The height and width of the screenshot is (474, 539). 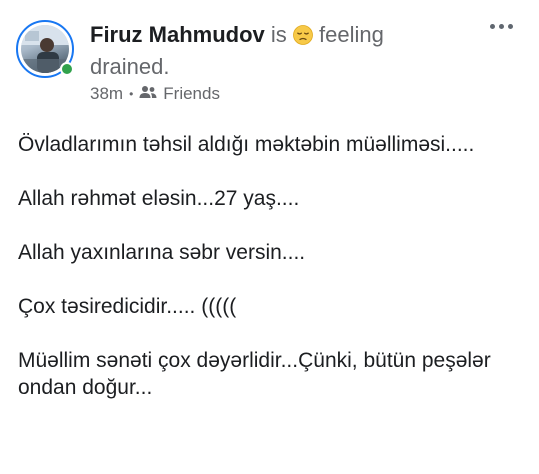 I want to click on is-text: is, so click(x=278, y=34).